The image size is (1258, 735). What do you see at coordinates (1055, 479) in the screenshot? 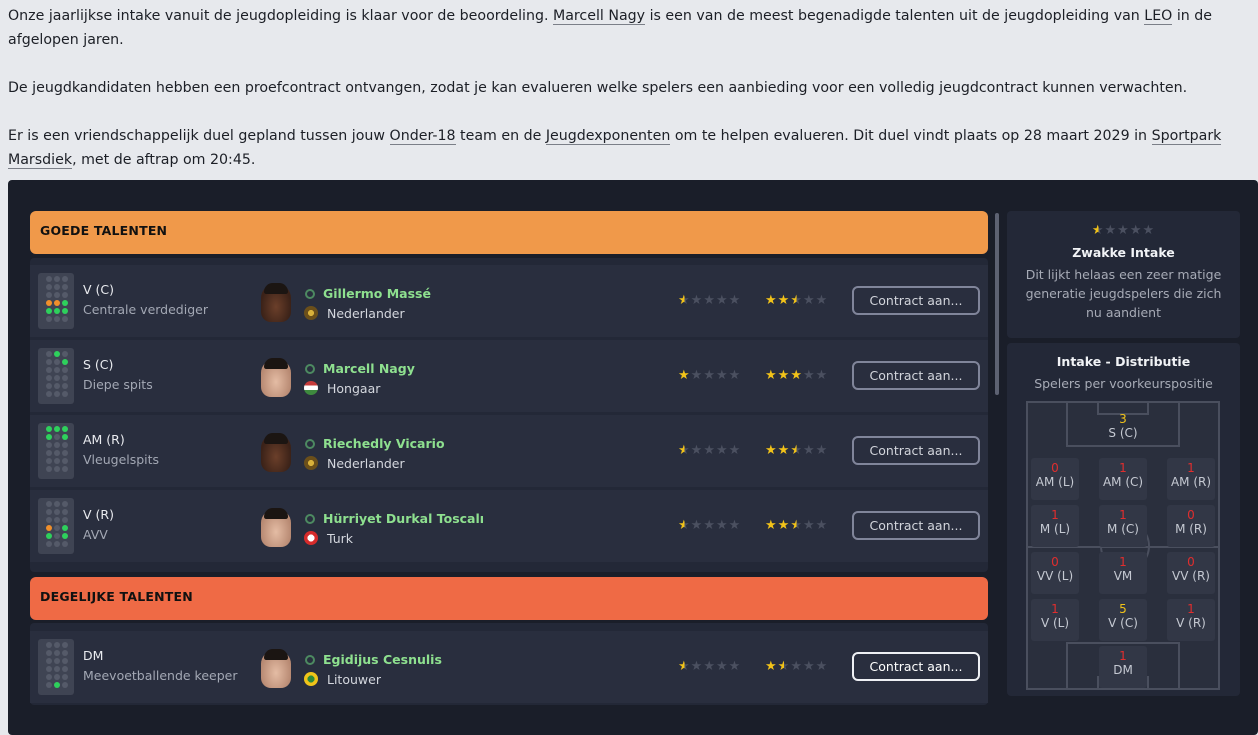
I see `pos-cell-aml: 0 AM (L)` at bounding box center [1055, 479].